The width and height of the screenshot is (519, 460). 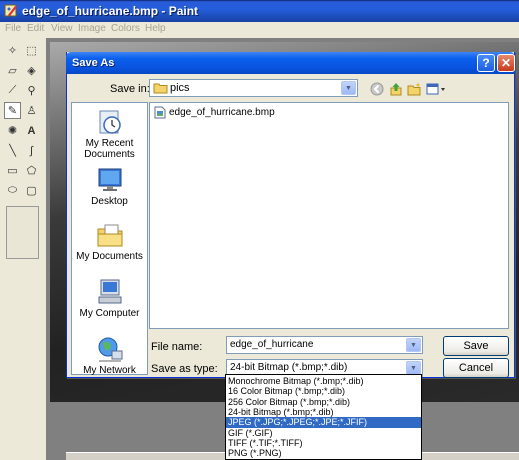 What do you see at coordinates (31, 190) in the screenshot?
I see `rounded-rectangle-icon: ▢` at bounding box center [31, 190].